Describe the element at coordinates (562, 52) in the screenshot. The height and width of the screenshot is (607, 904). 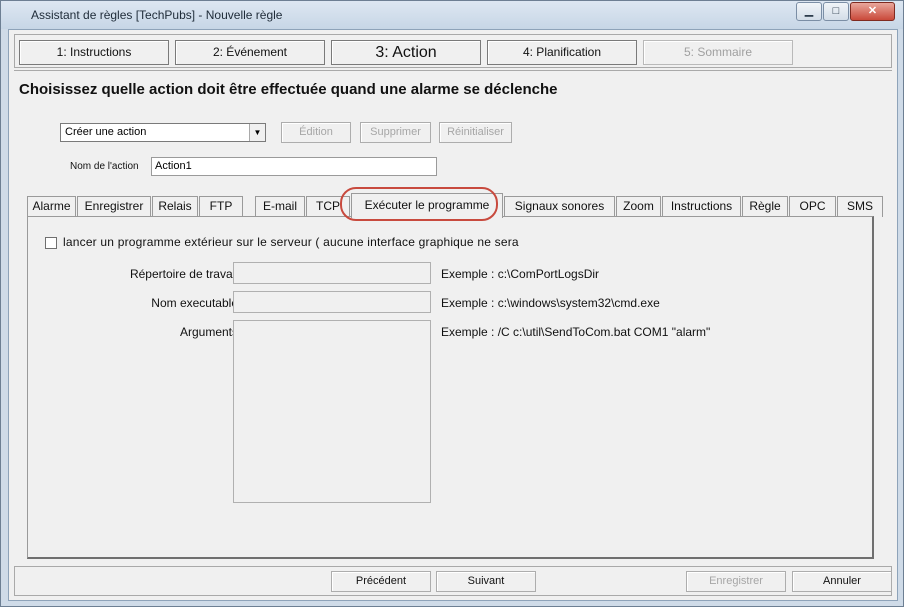
I see `step-planning: 4: Planification` at that location.